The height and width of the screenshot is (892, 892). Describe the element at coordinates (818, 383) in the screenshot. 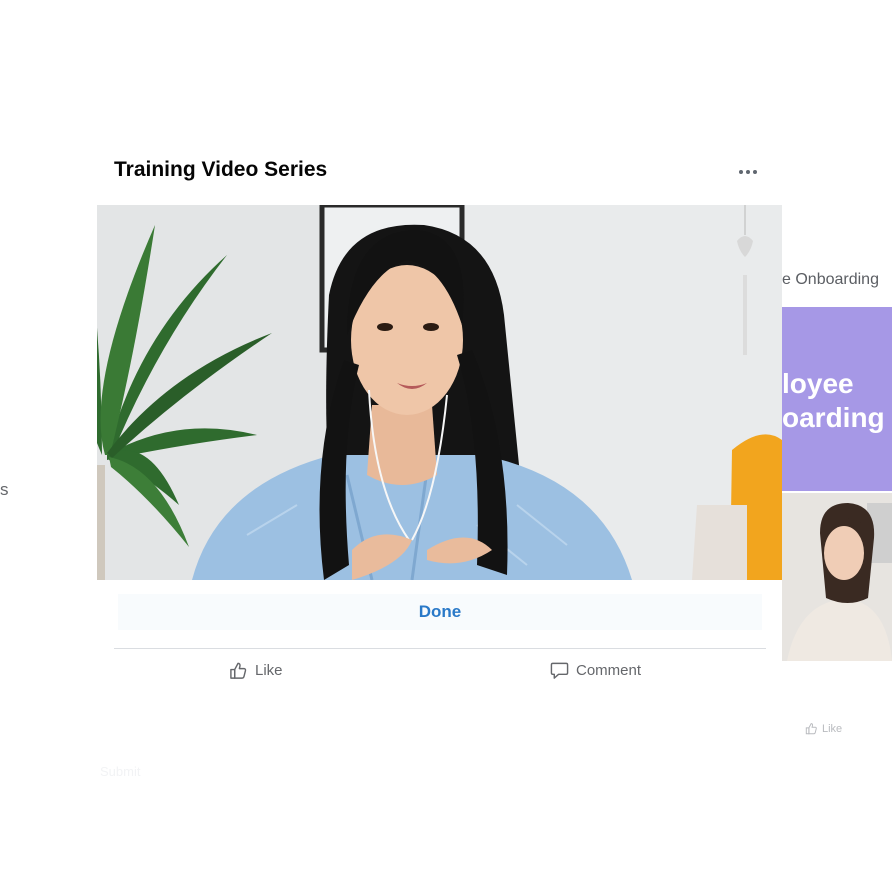

I see `banner-line-1: loyee` at that location.